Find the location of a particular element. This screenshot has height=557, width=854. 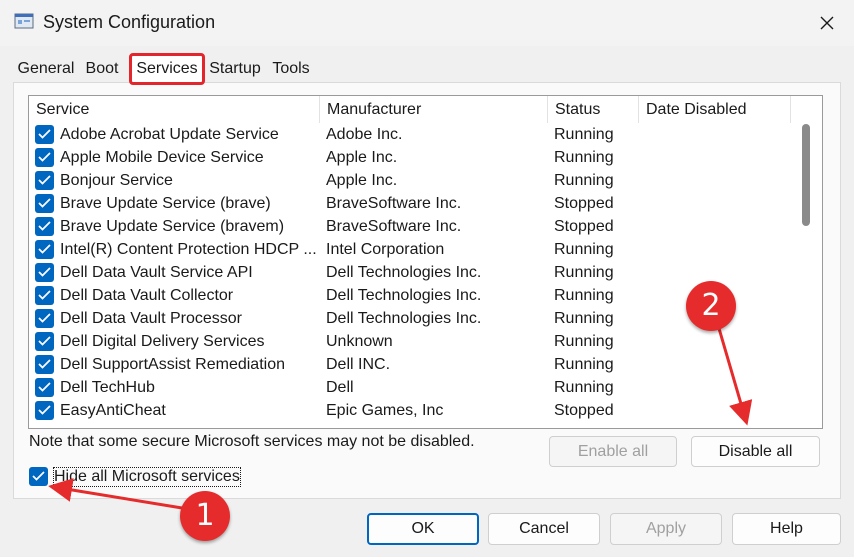

close-button is located at coordinates (827, 23).